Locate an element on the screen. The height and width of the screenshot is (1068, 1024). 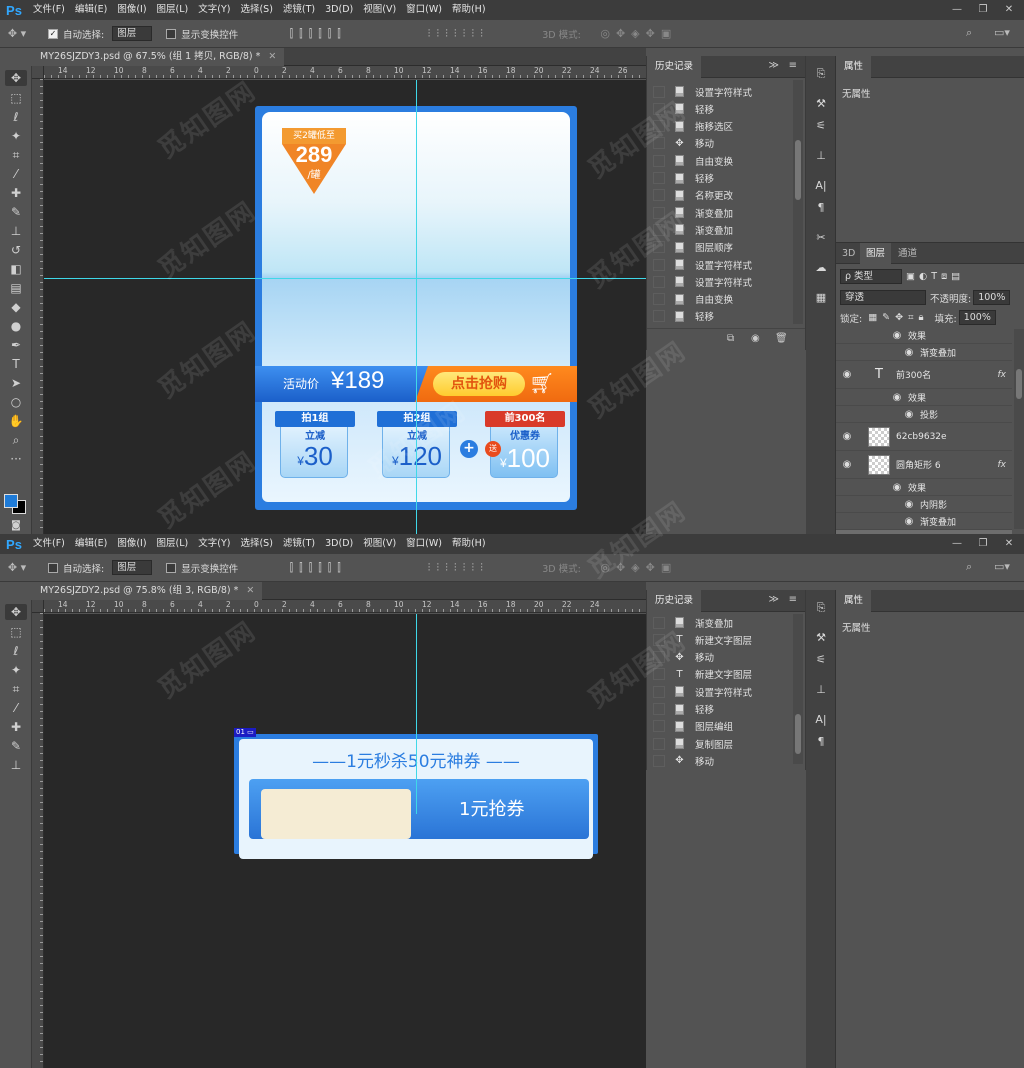
opacity-input: 100% is located at coordinates (992, 297).